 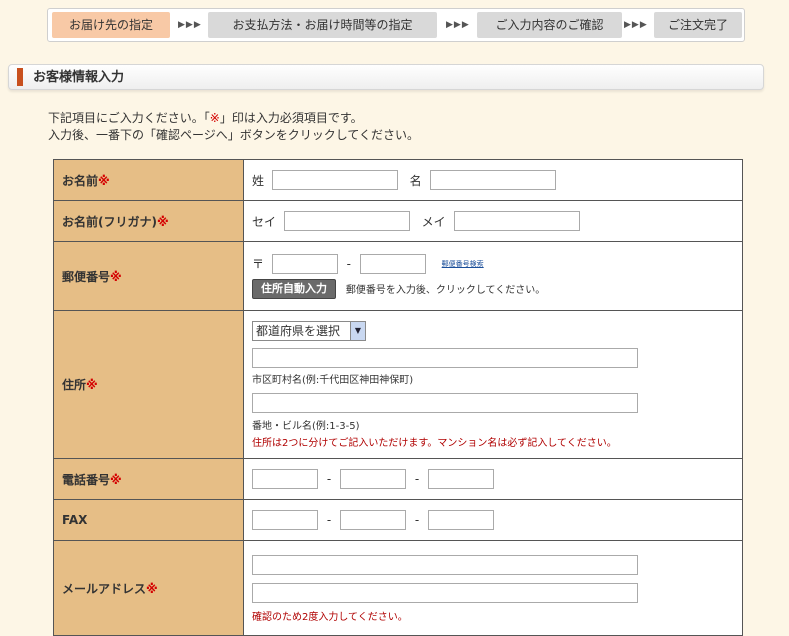 I want to click on address-note: 住所は2つに分けてご記入いただけます。マンション名は必ず記入してください。, so click(x=434, y=443).